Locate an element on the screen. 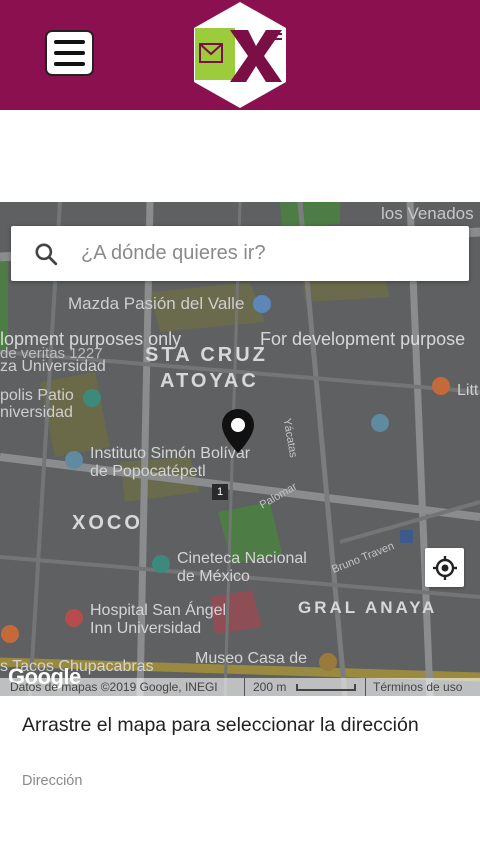 This screenshot has height=853, width=480. dev-watermark: For development purpose is located at coordinates (363, 339).